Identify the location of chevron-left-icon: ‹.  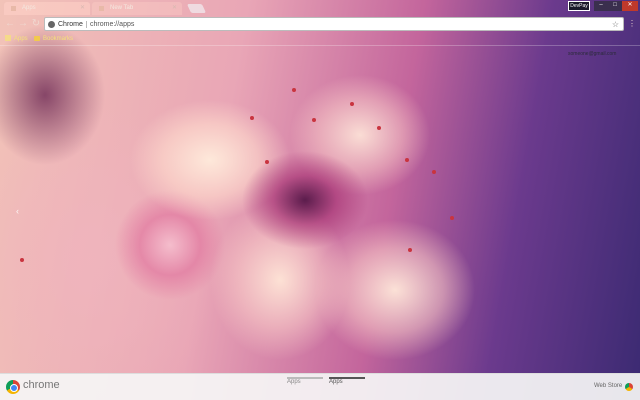
(17, 211).